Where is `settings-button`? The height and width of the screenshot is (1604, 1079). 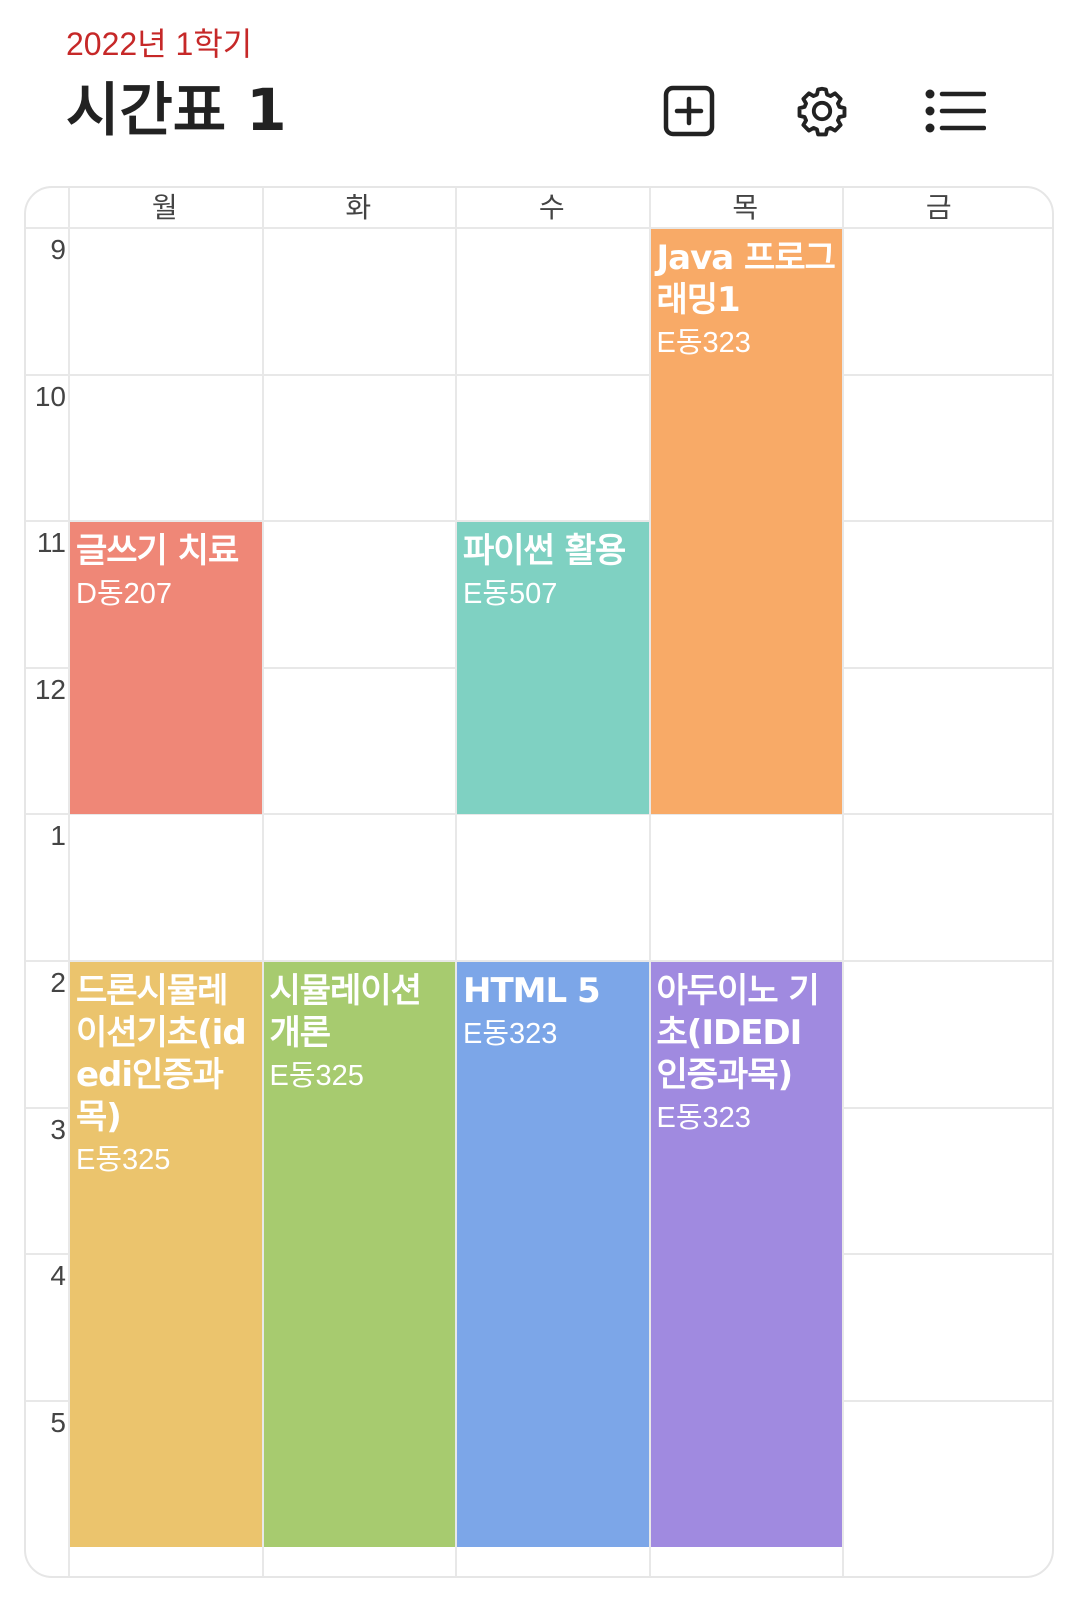 settings-button is located at coordinates (822, 111).